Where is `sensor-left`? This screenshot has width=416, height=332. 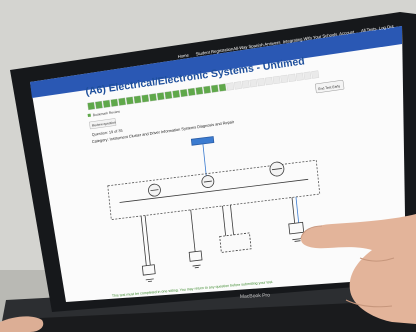 sensor-left is located at coordinates (148, 270).